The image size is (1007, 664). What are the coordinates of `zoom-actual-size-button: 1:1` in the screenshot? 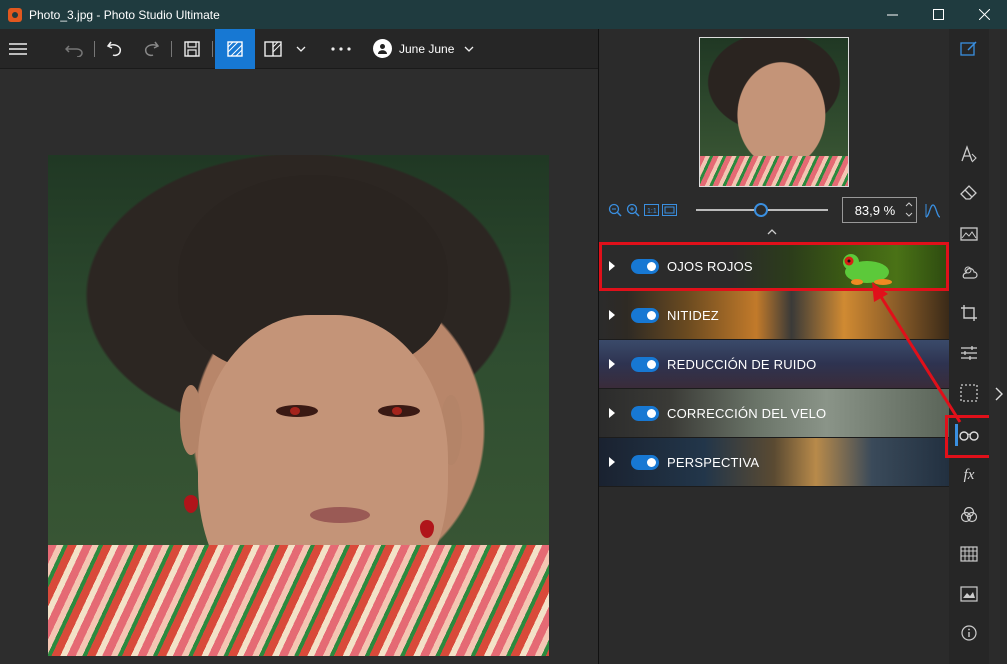 It's located at (651, 210).